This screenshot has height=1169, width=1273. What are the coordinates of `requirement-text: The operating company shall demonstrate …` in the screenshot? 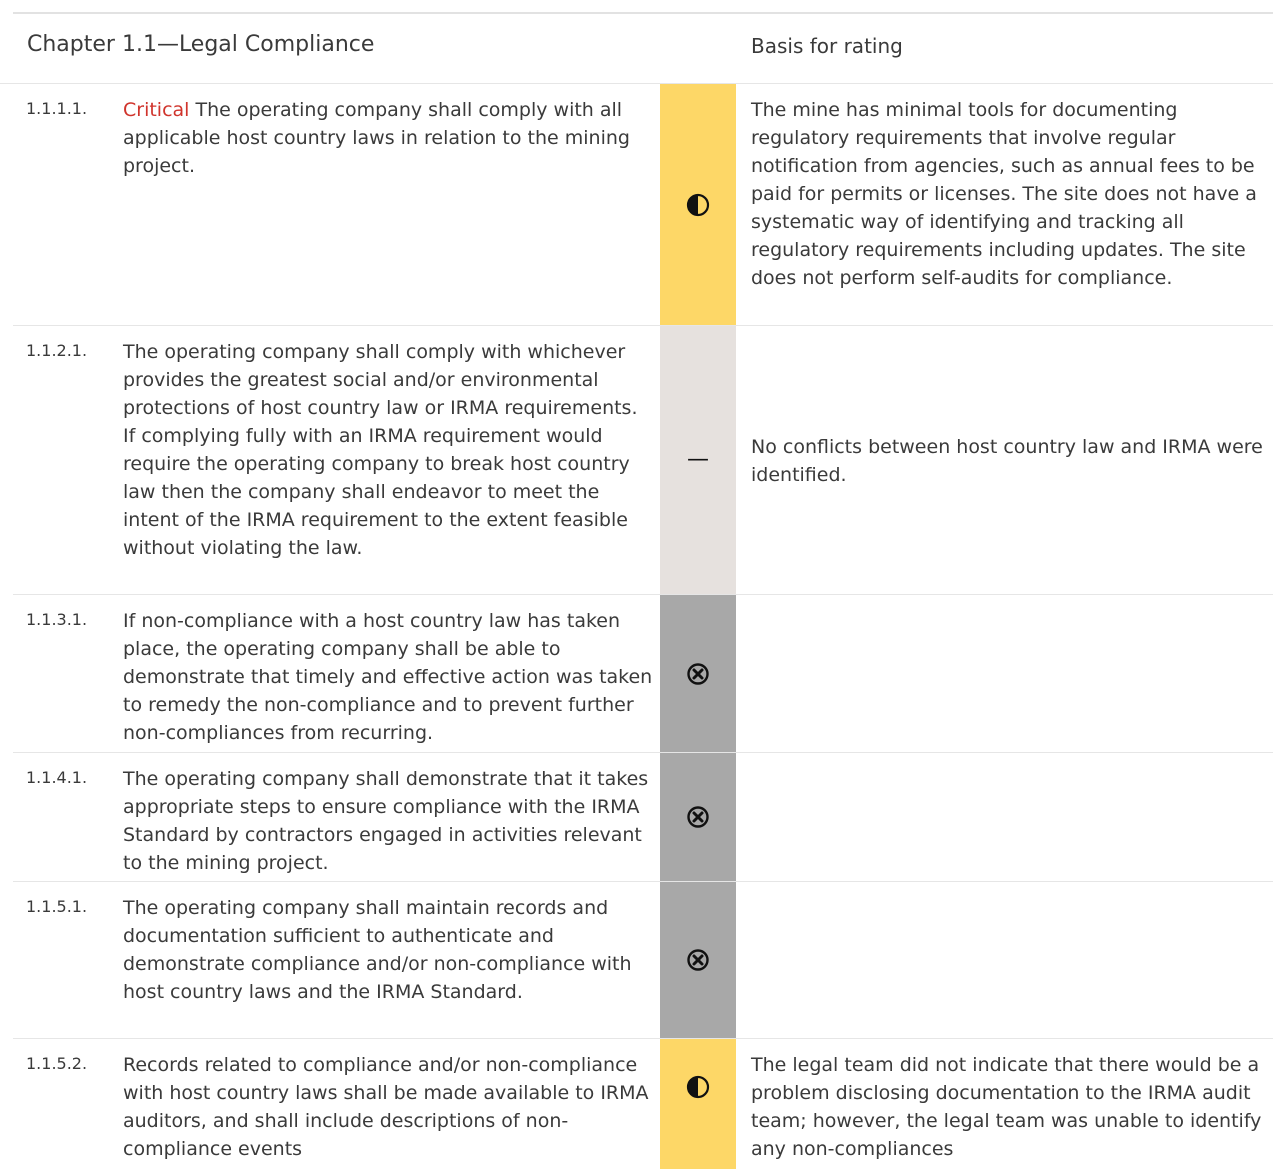 It's located at (386, 821).